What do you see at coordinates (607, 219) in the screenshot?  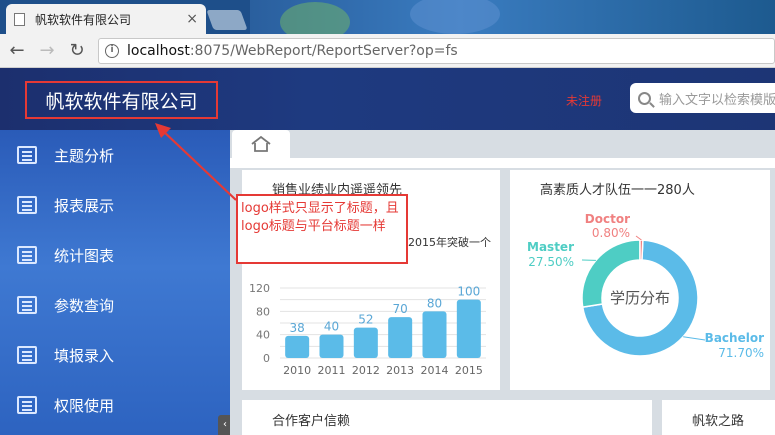 I see `slice-name-label: Doctor` at bounding box center [607, 219].